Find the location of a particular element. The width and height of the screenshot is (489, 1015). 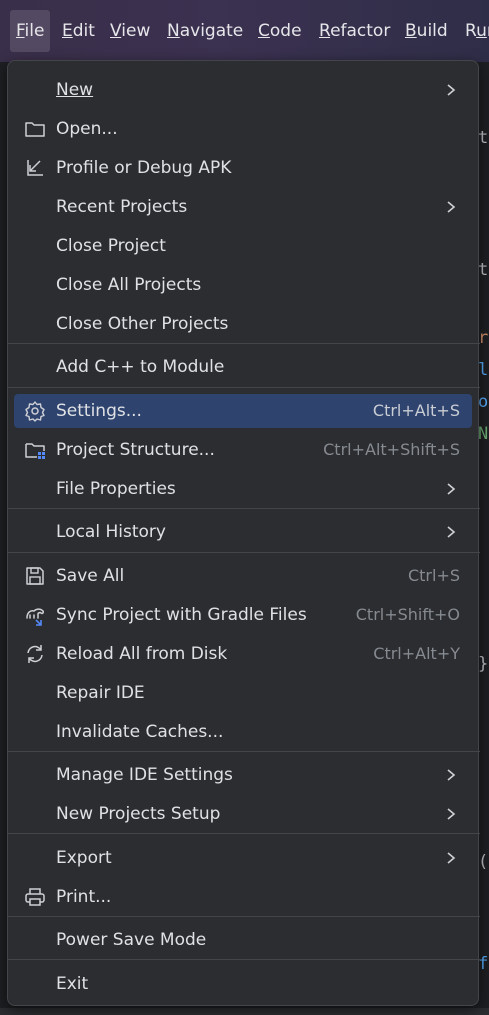

editor-fragment: o is located at coordinates (483, 402).